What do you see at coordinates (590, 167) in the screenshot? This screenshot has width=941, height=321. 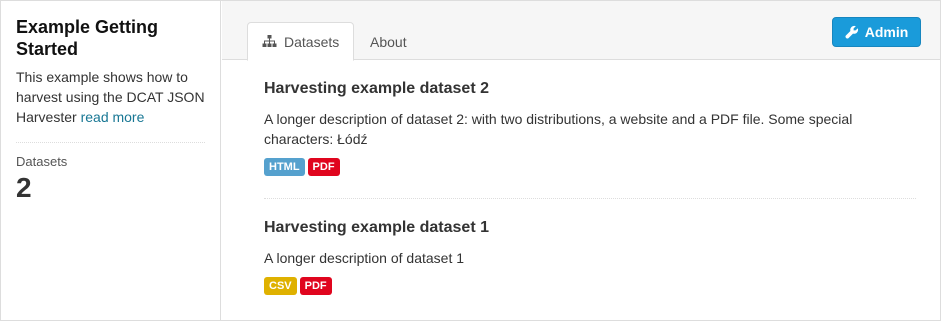 I see `format-badges: HTML PDF` at bounding box center [590, 167].